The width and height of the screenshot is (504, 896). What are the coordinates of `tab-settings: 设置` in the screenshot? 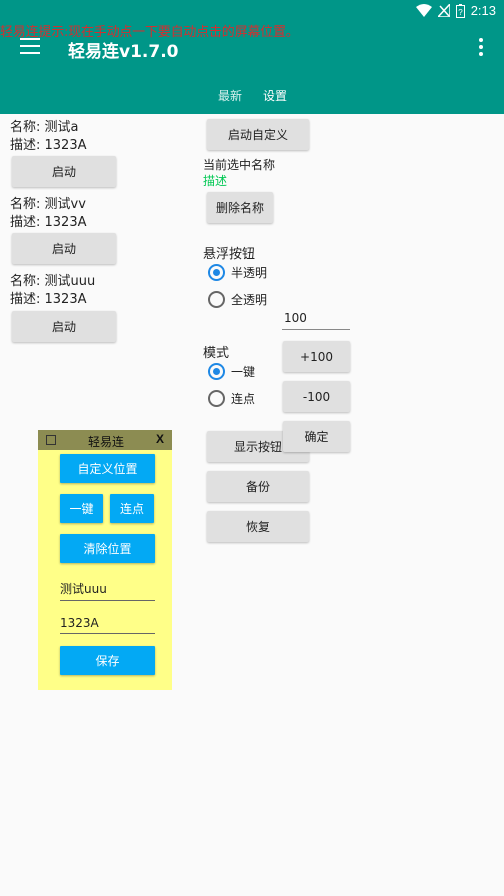 It's located at (275, 95).